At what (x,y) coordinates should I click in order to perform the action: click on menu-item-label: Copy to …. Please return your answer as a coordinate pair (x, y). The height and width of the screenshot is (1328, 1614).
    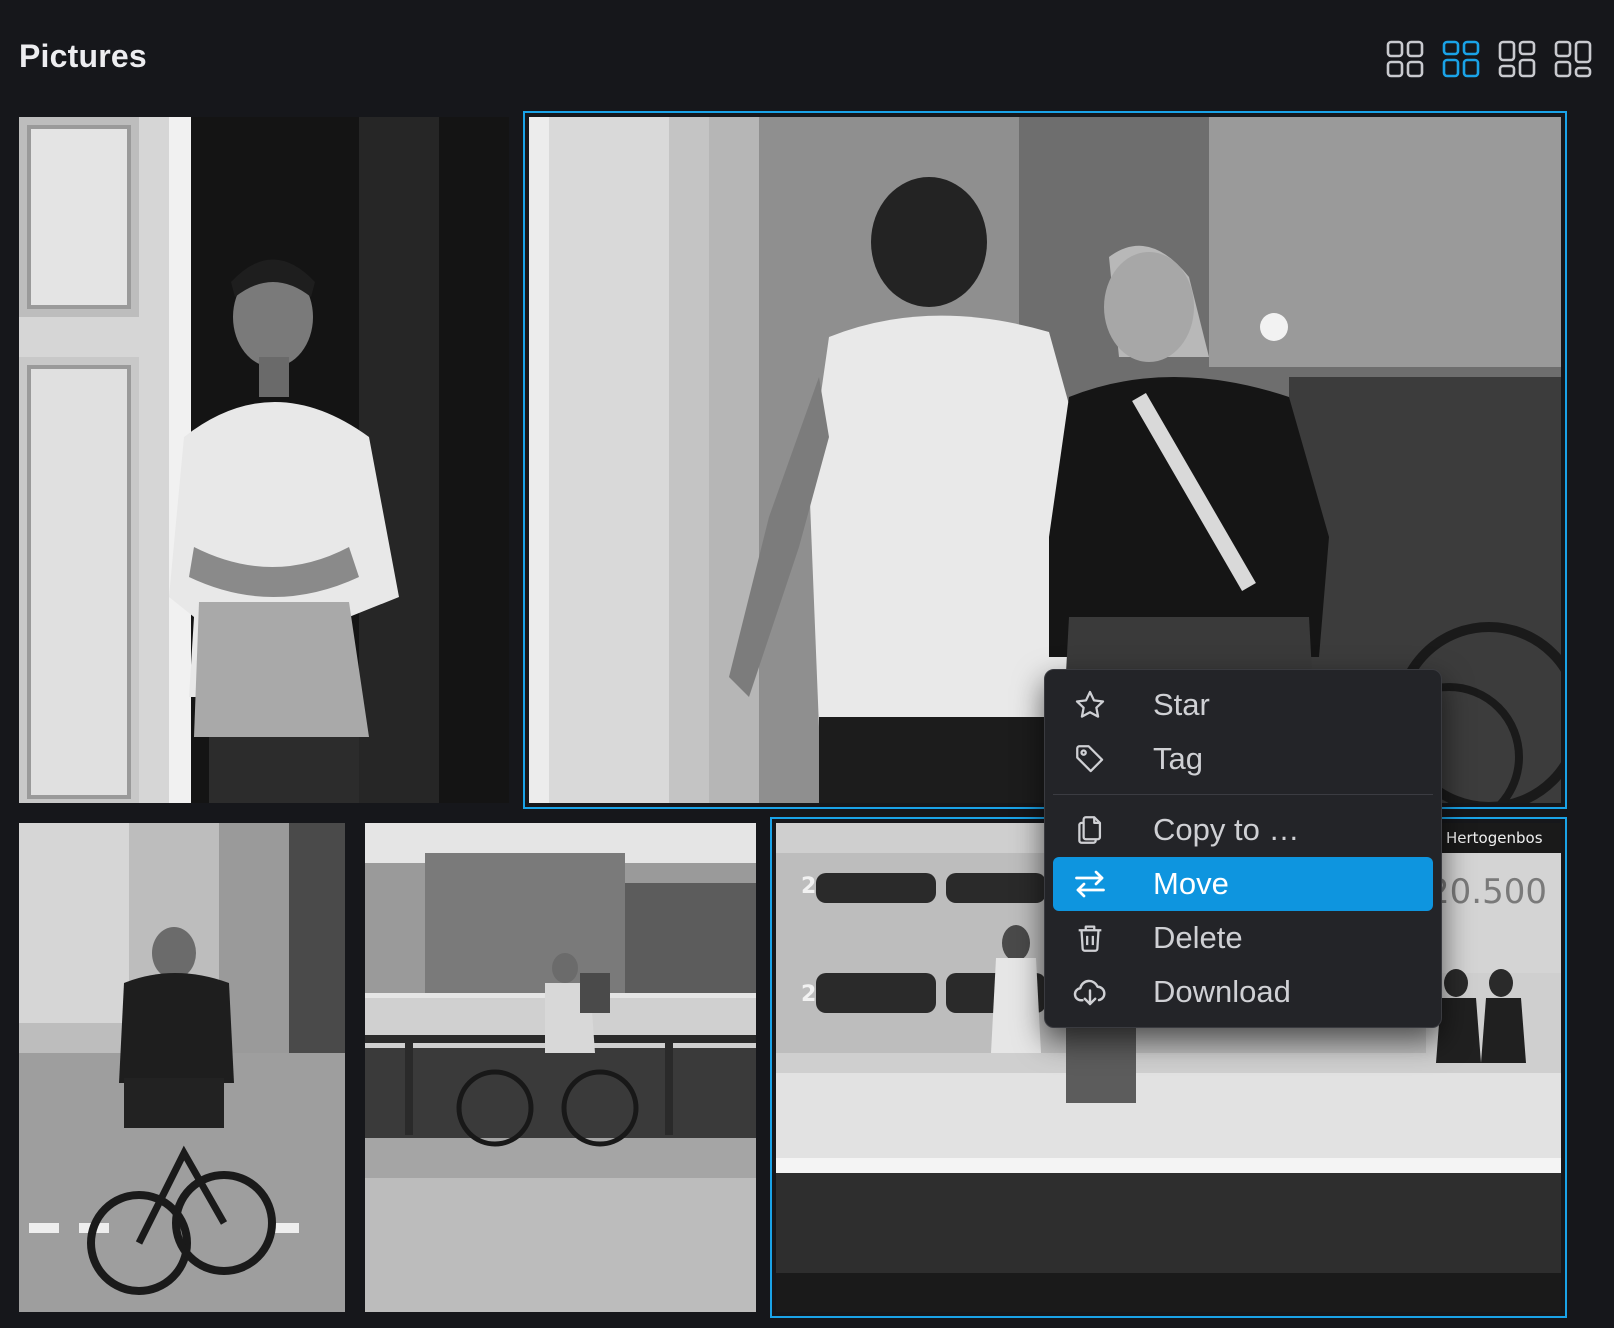
    Looking at the image, I should click on (1226, 829).